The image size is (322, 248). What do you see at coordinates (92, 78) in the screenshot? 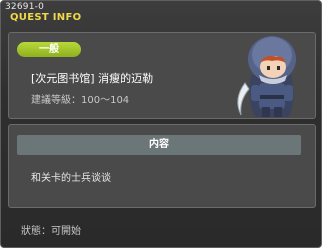
I see `quest-name: [次元图书馆] 消瘦的迈勒` at bounding box center [92, 78].